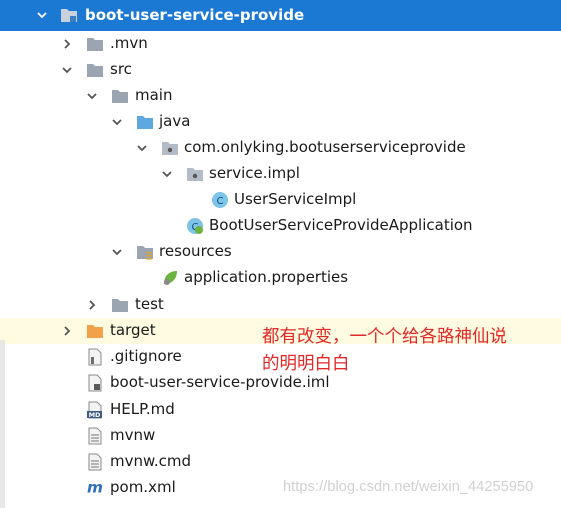  Describe the element at coordinates (69, 15) in the screenshot. I see `module-folder-icon` at that location.